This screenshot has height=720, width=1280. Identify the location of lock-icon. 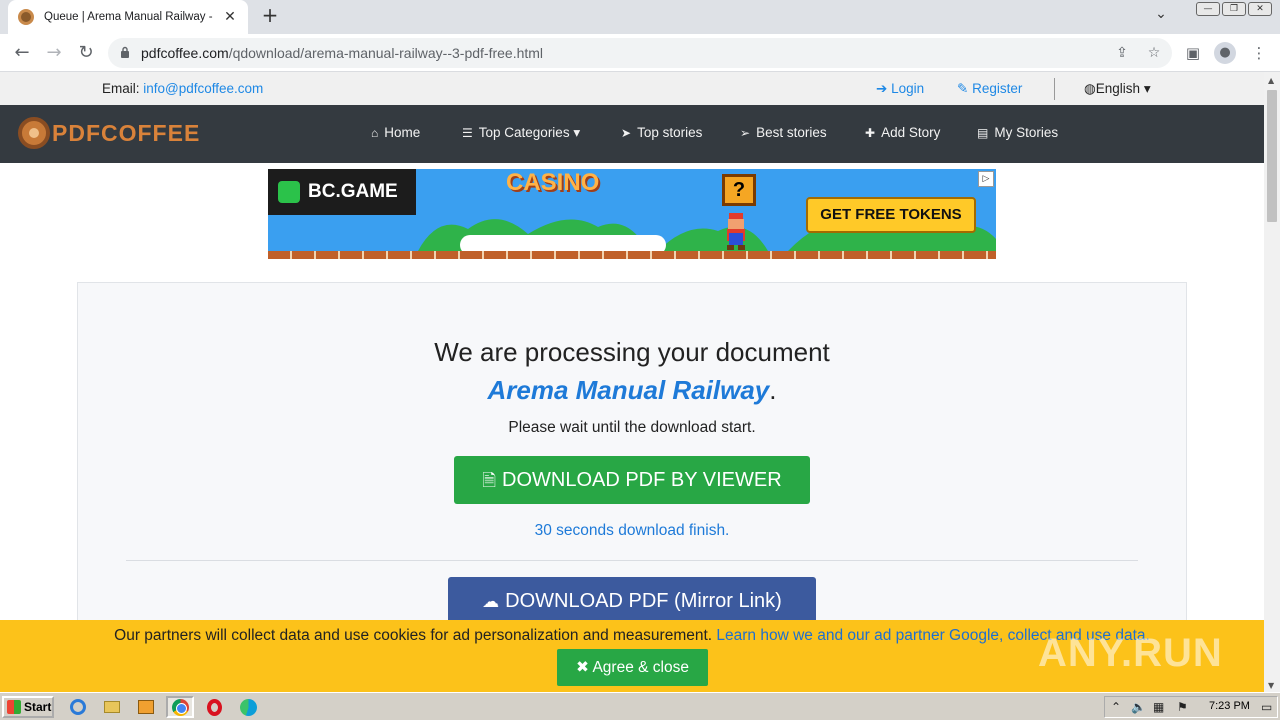
(125, 52).